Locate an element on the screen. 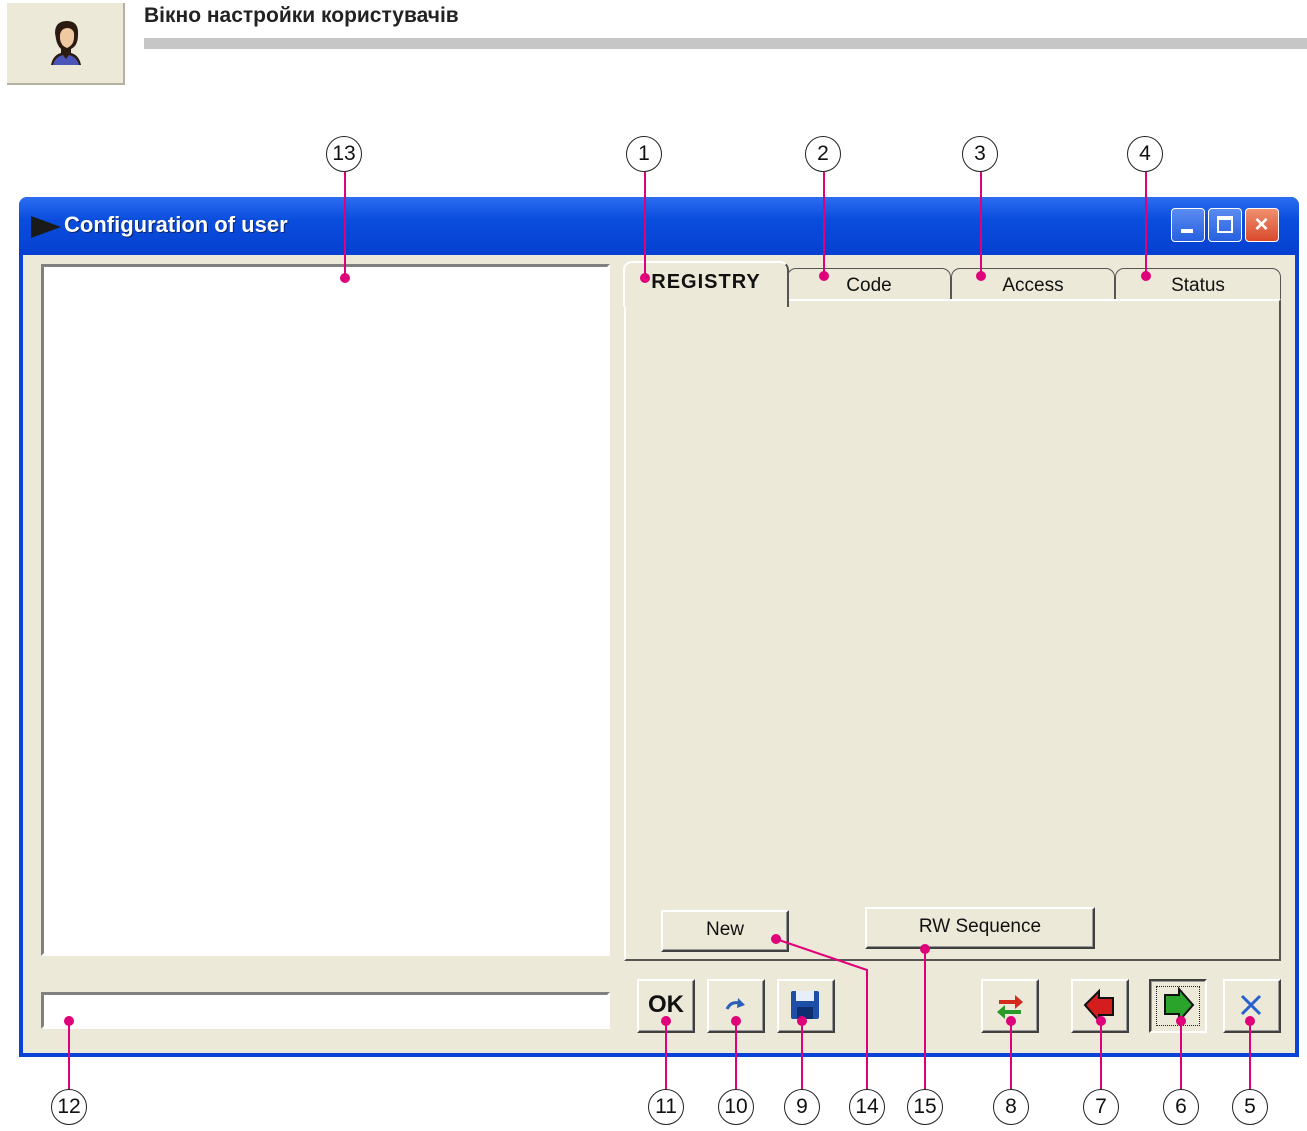  callout-8: 8 is located at coordinates (1011, 1107).